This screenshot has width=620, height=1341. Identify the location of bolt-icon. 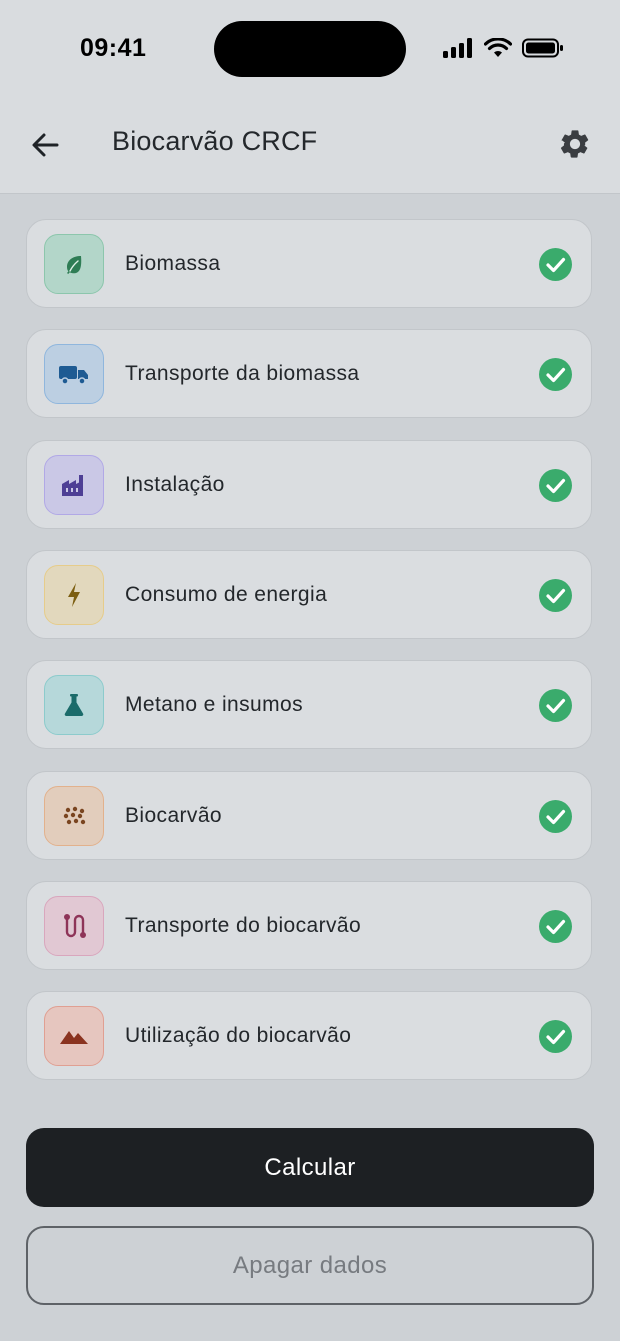
(74, 595).